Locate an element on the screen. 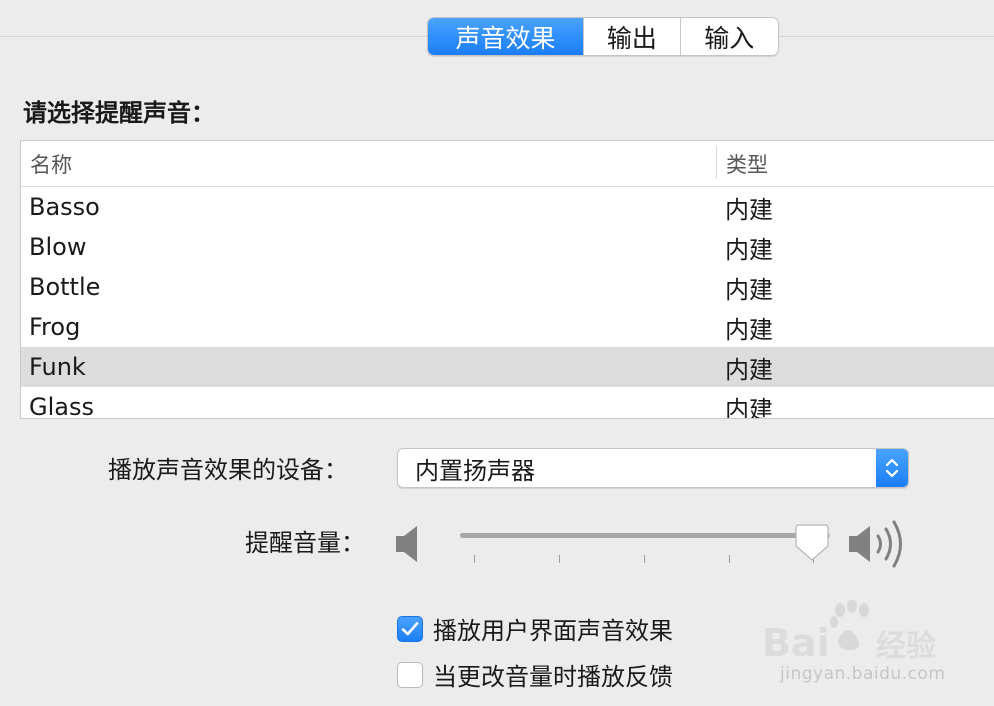 The image size is (994, 706). row-name: Glass is located at coordinates (61, 406).